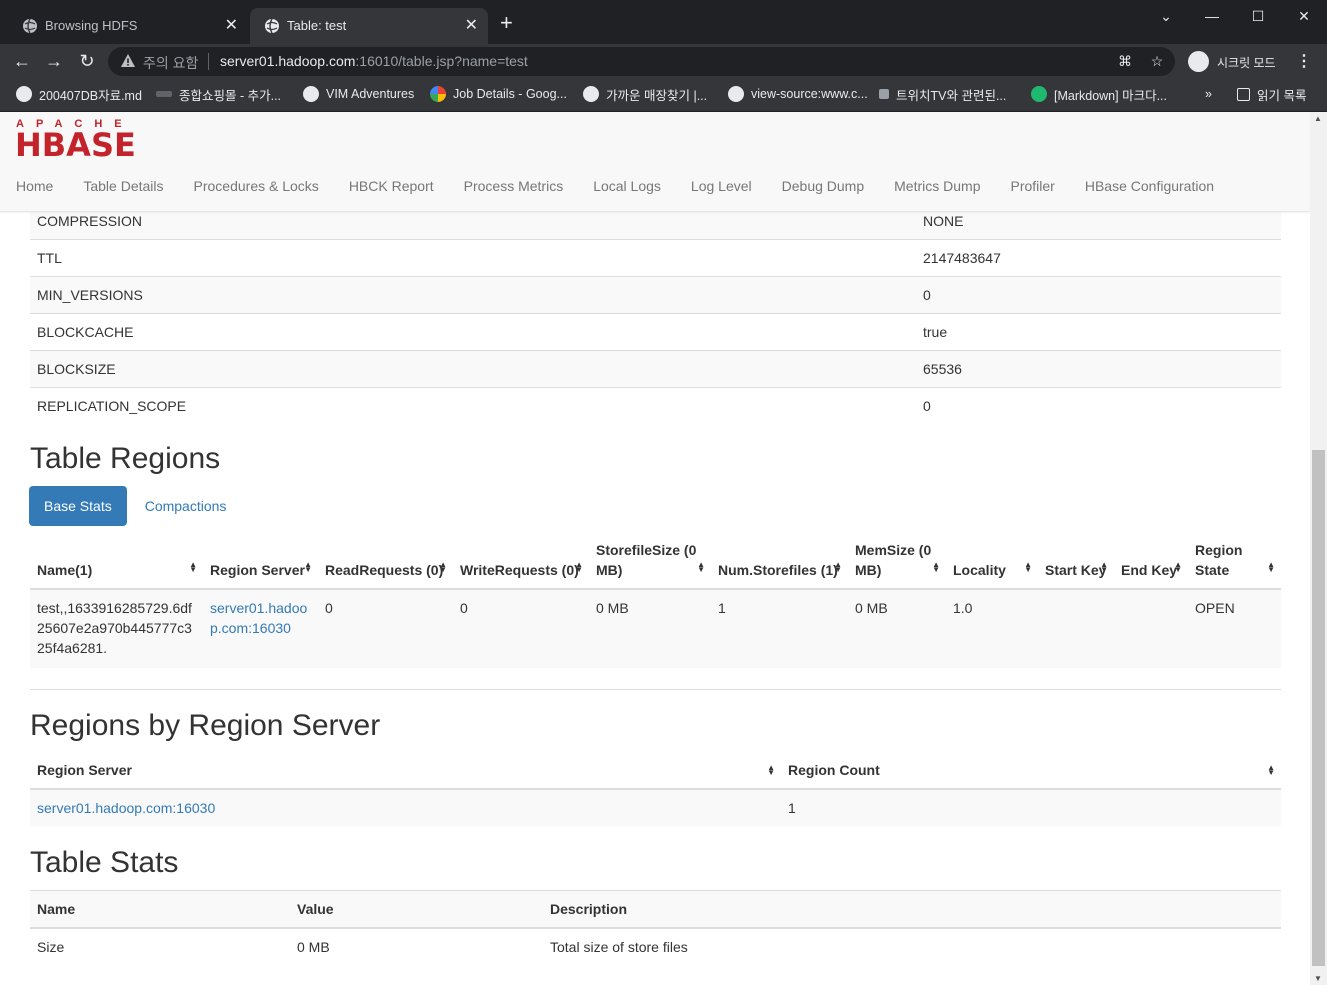 This screenshot has width=1327, height=985. I want to click on nav-local-logs: Local Logs, so click(627, 188).